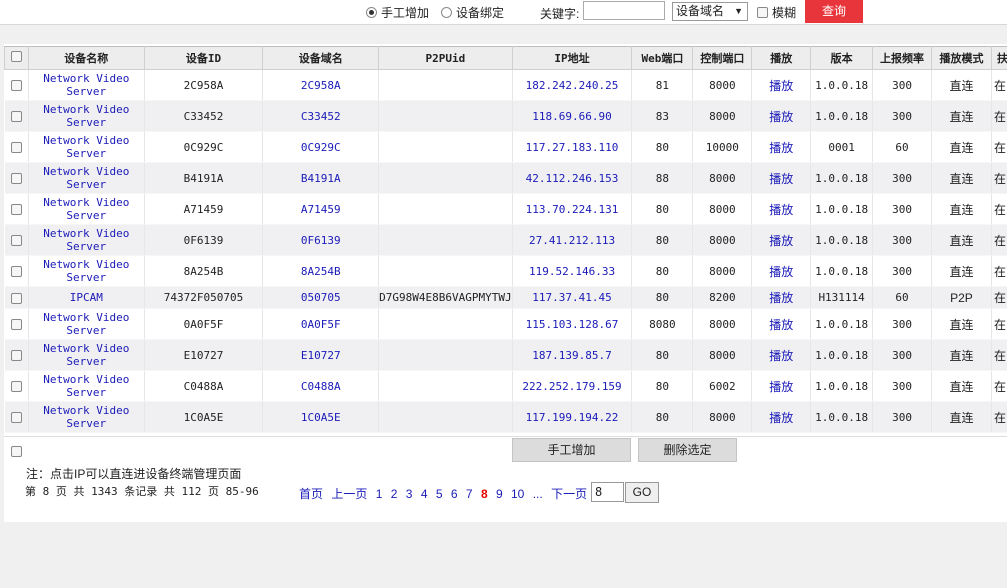 This screenshot has height=588, width=1007. I want to click on page-link: 5, so click(439, 494).